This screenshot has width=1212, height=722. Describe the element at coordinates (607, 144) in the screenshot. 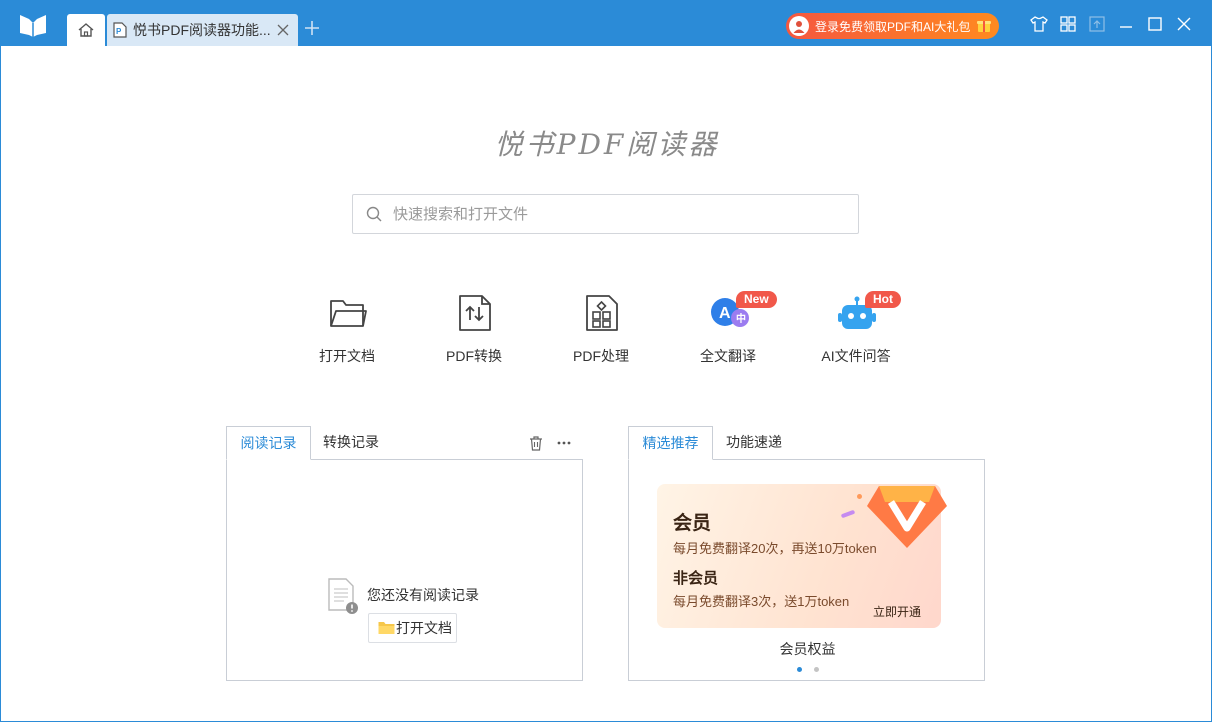

I see `brand-title: 悦书PDF阅读器` at that location.